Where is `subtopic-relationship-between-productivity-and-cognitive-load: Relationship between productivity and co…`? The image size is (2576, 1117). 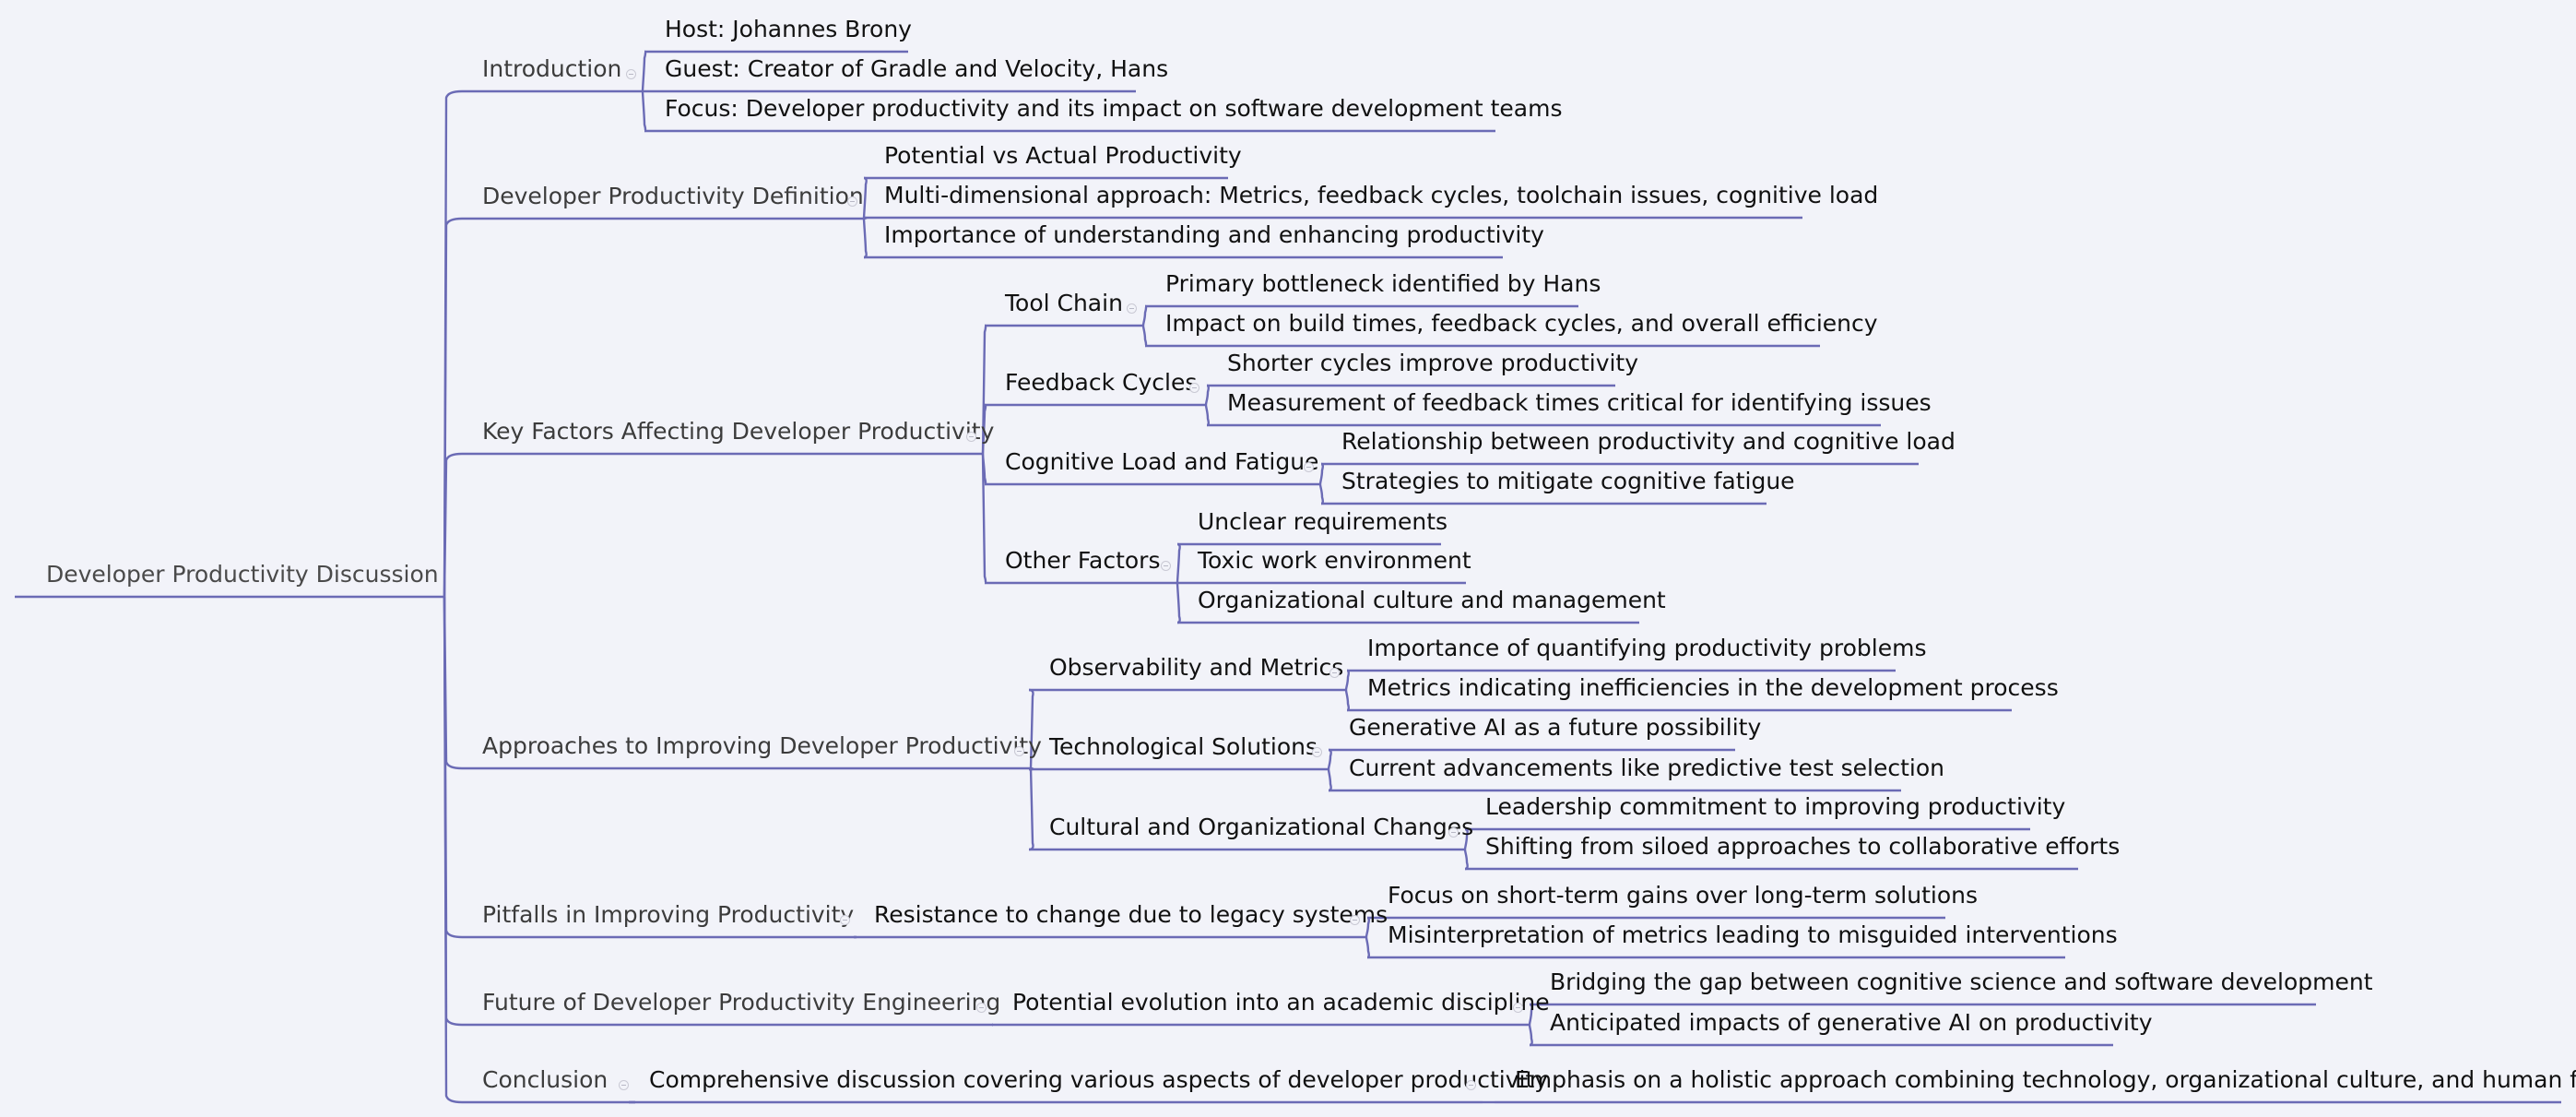 subtopic-relationship-between-productivity-and-cognitive-load: Relationship between productivity and co… is located at coordinates (1648, 441).